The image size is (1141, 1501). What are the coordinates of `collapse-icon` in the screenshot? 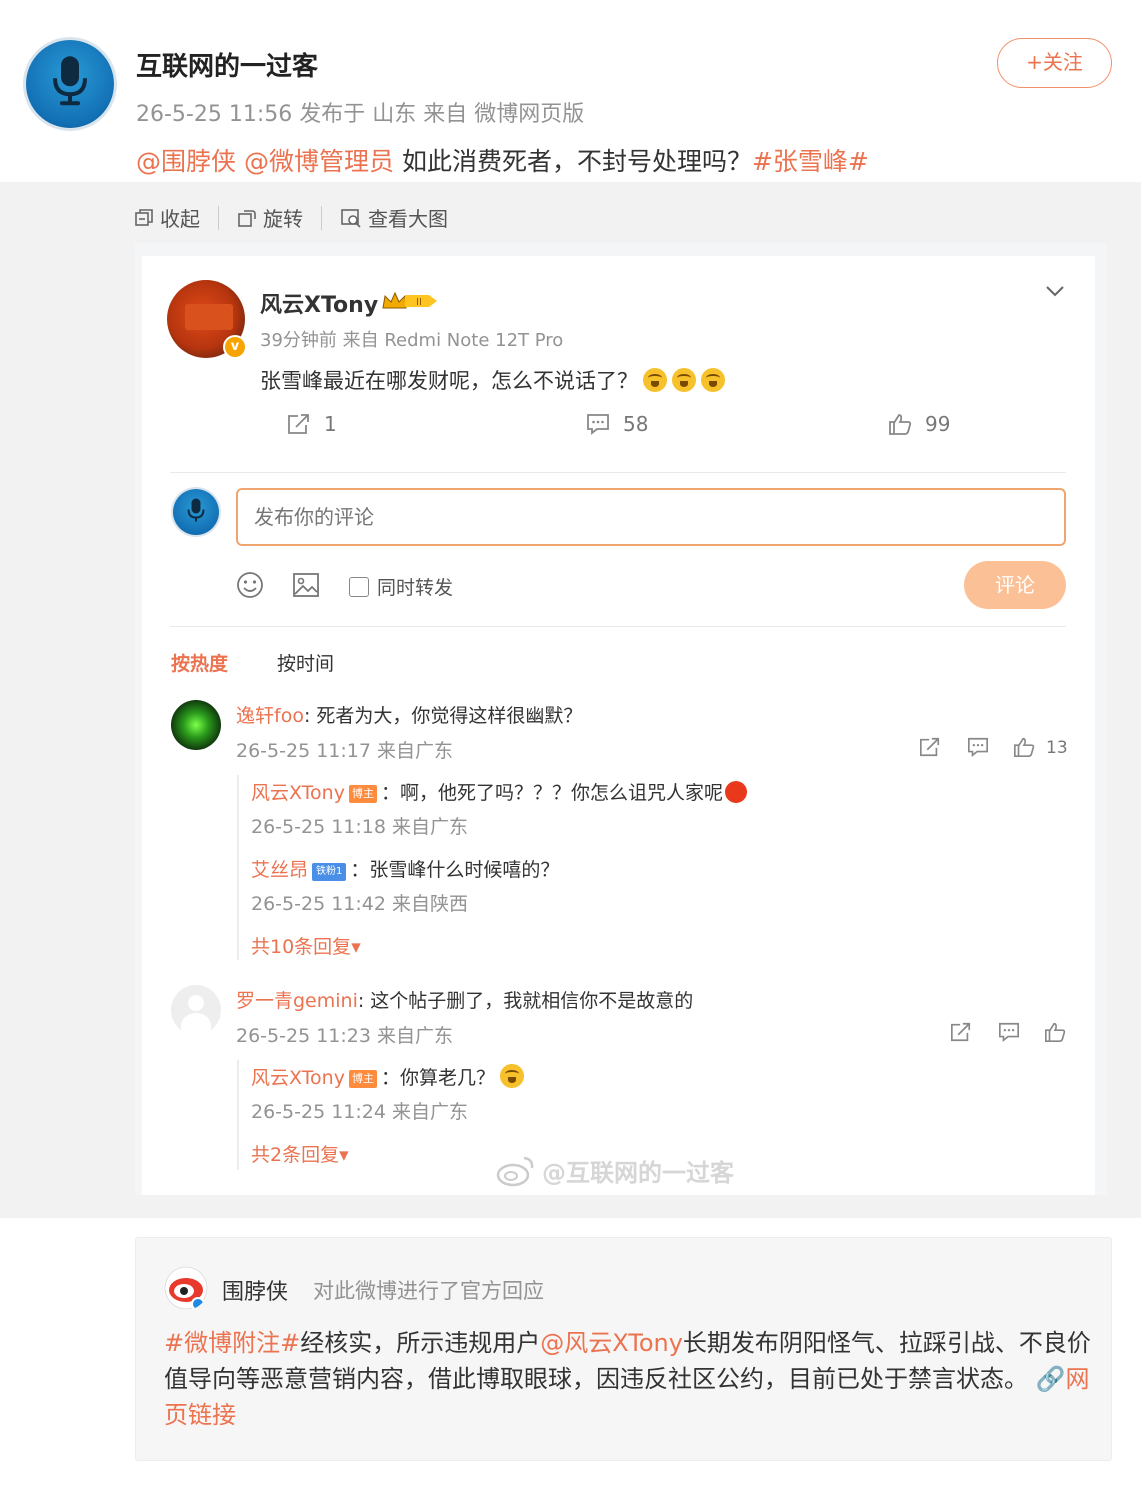 It's located at (144, 217).